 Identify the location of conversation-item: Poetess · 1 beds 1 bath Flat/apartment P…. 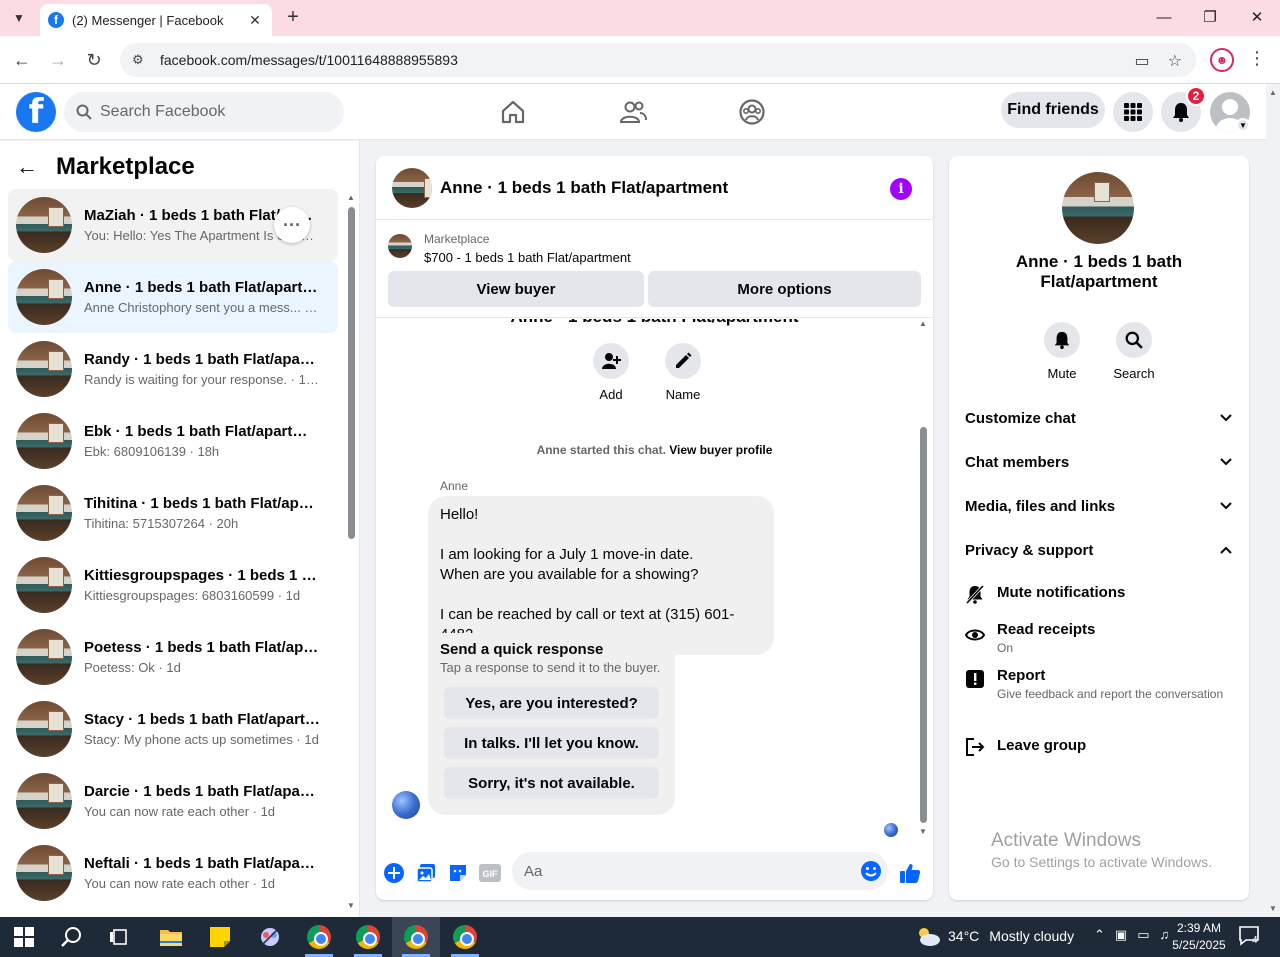
(173, 657).